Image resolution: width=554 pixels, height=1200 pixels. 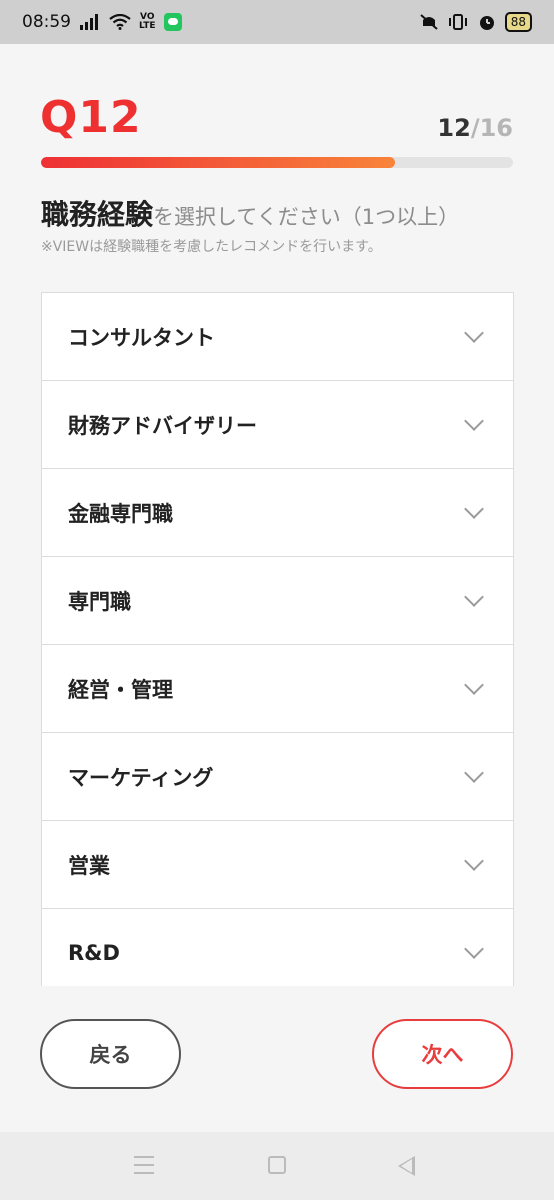 I want to click on battery-indicator: 88, so click(x=518, y=22).